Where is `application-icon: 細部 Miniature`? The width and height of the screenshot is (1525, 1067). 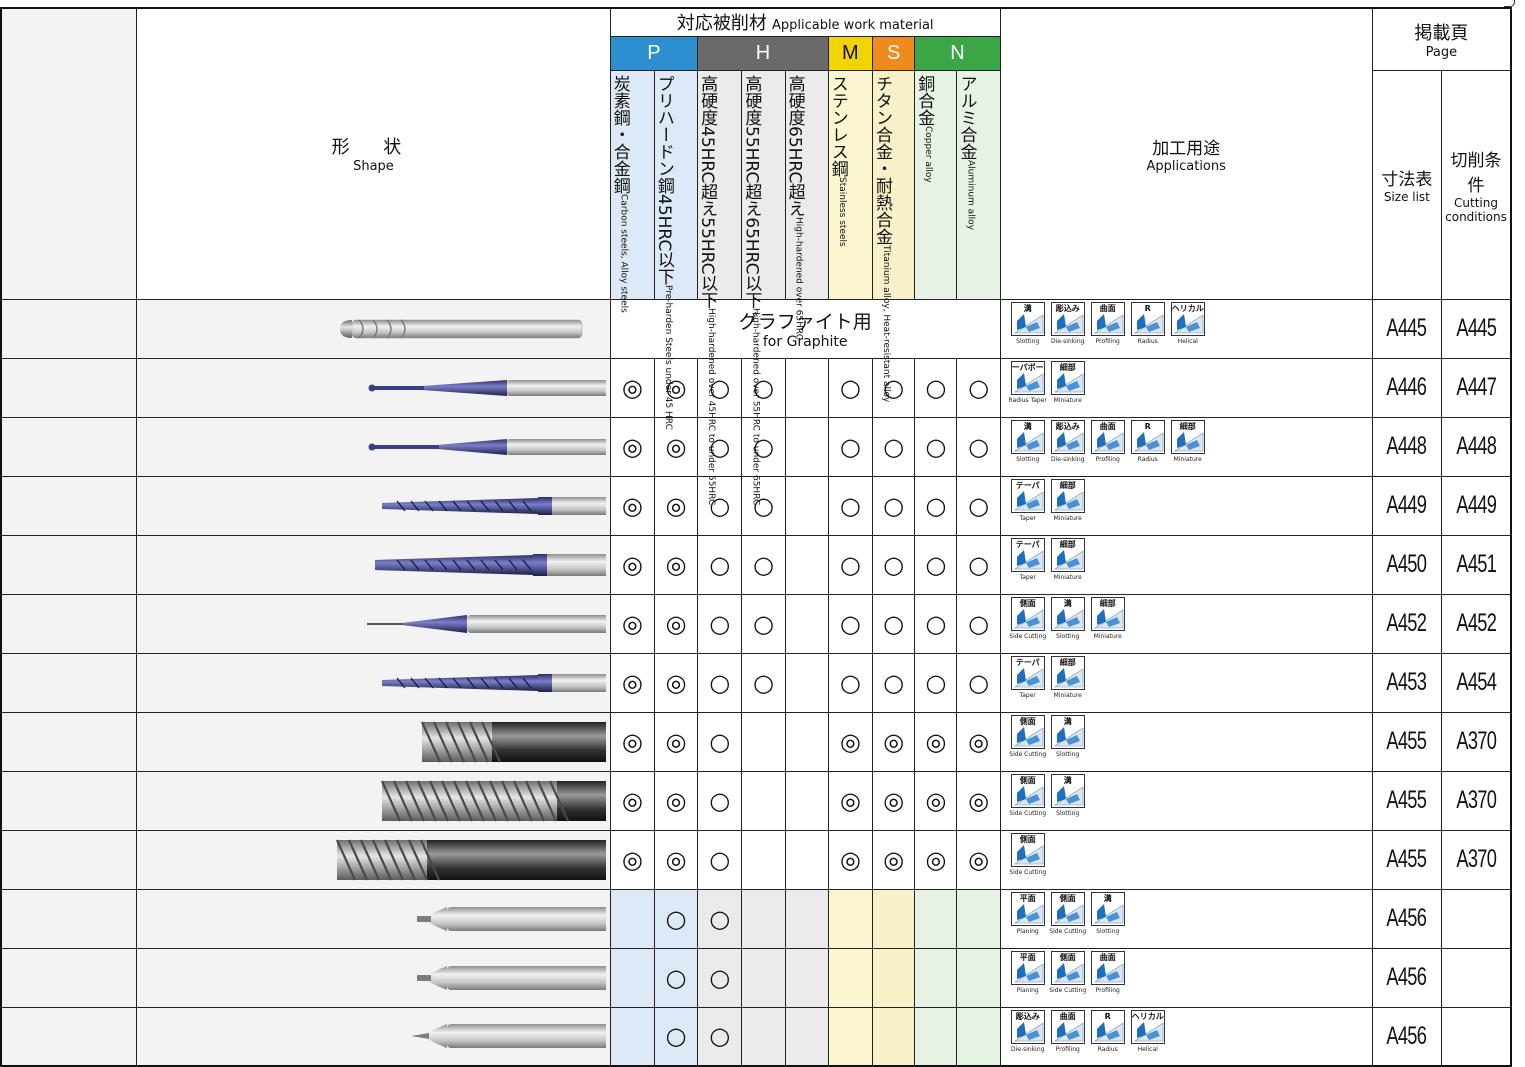 application-icon: 細部 Miniature is located at coordinates (1068, 562).